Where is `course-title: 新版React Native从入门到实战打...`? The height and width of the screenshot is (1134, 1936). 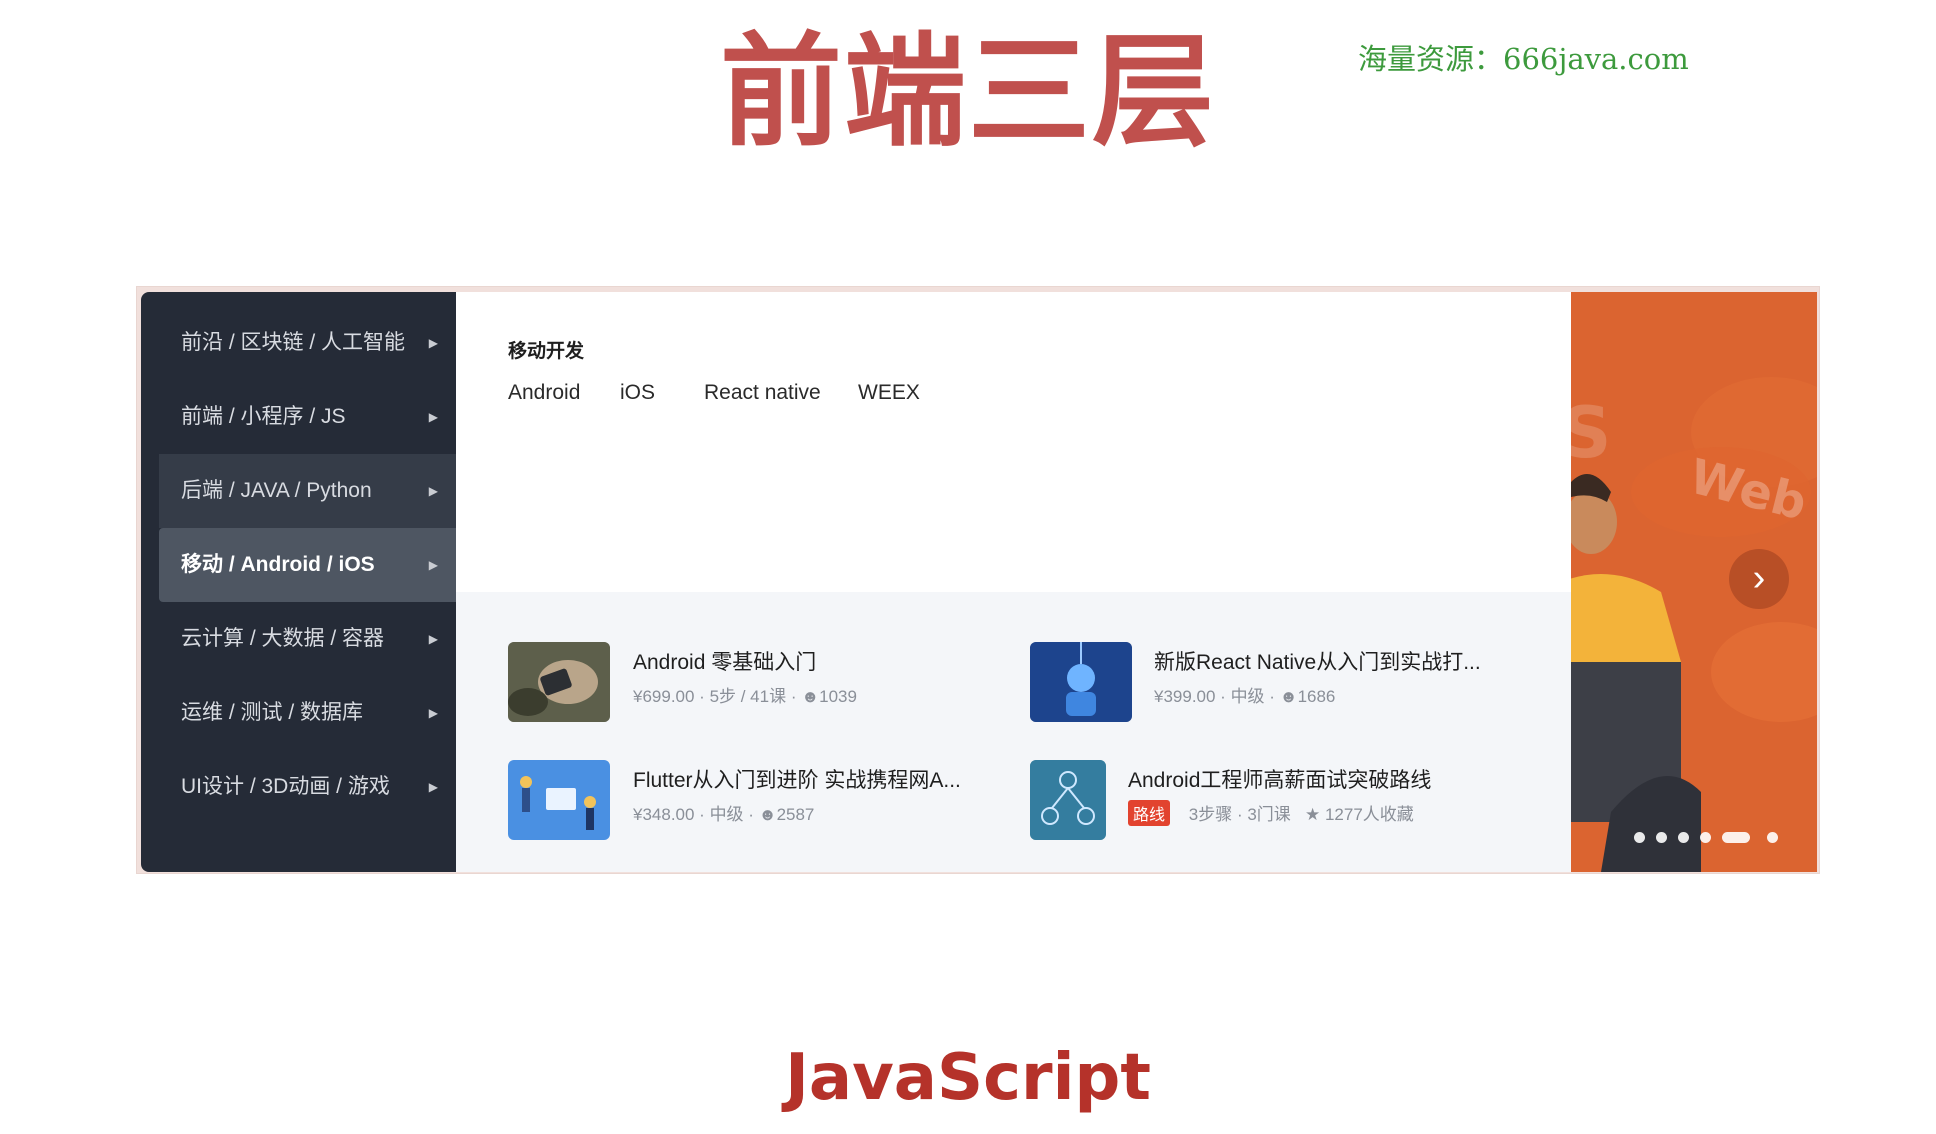 course-title: 新版React Native从入门到实战打... is located at coordinates (1317, 662).